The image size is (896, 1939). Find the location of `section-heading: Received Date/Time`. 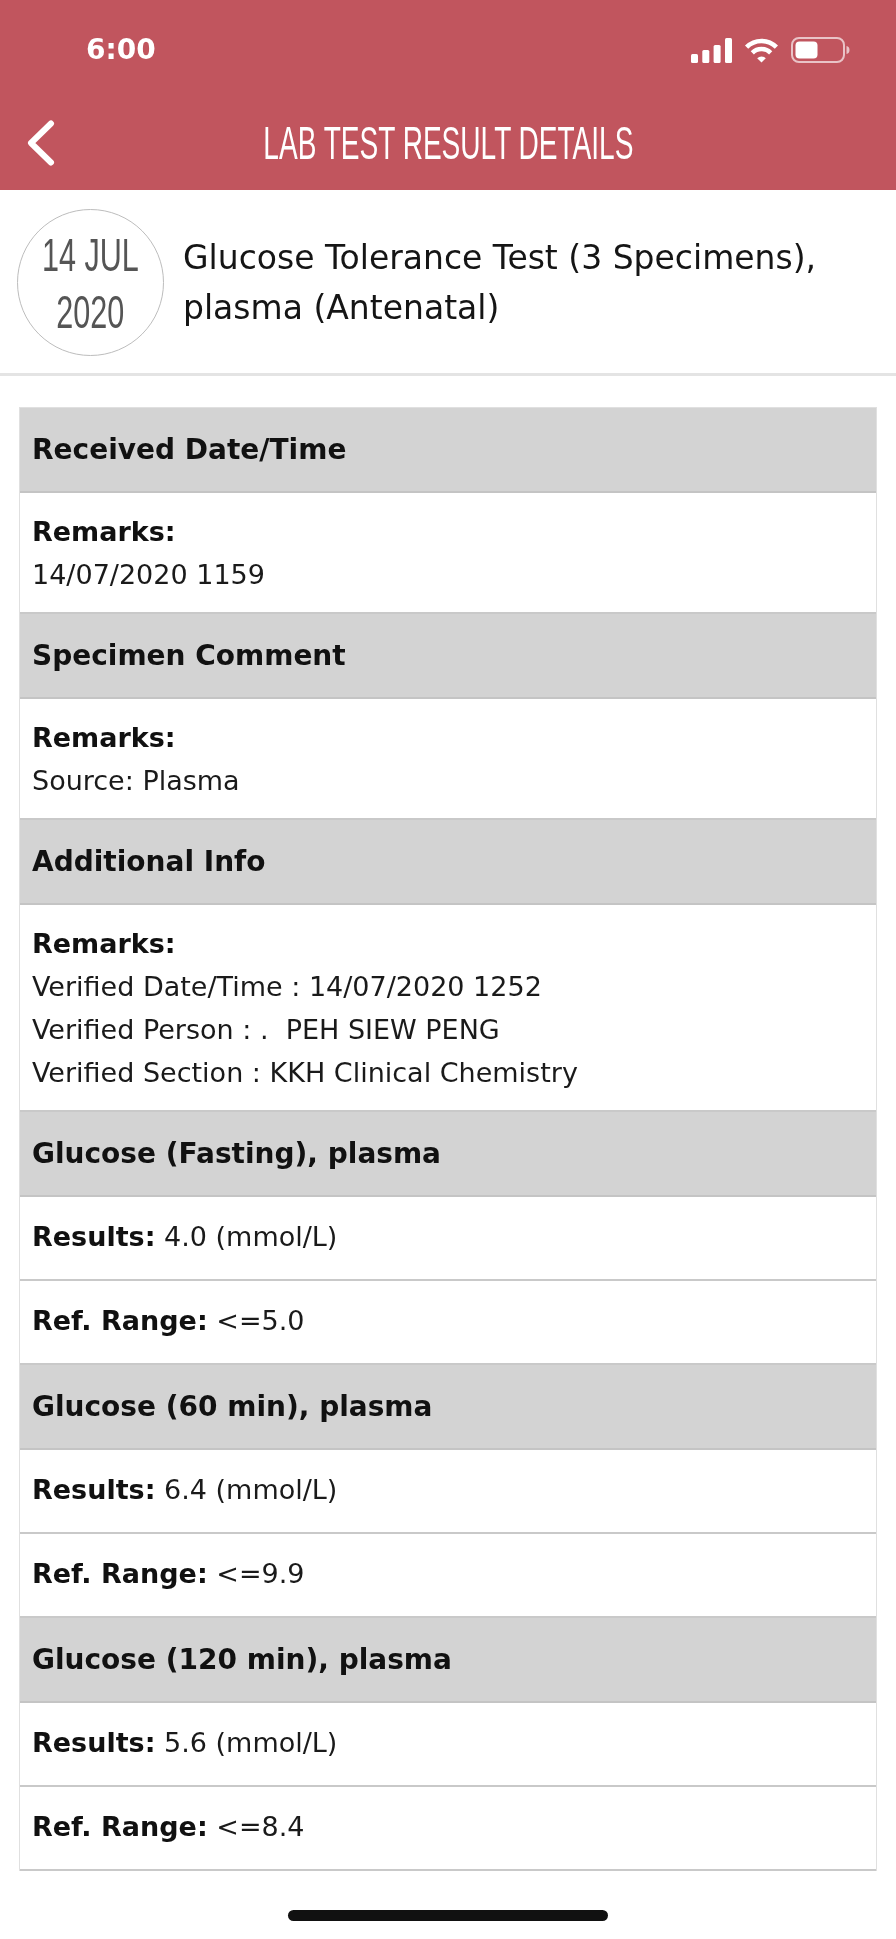

section-heading: Received Date/Time is located at coordinates (448, 450).